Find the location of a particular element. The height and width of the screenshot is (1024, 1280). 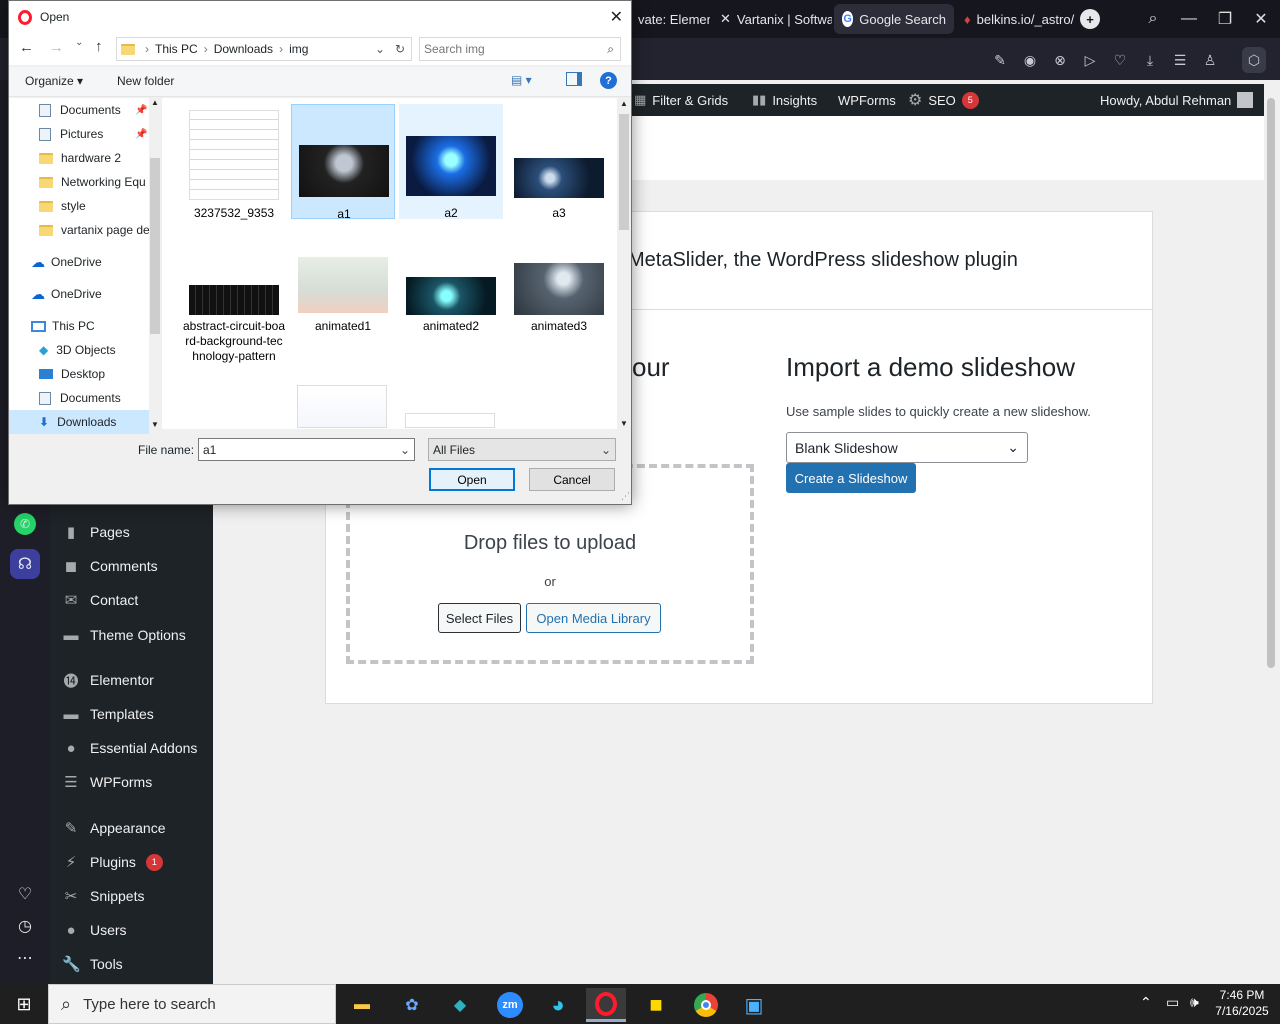

file-item: animated2 is located at coordinates (451, 298).